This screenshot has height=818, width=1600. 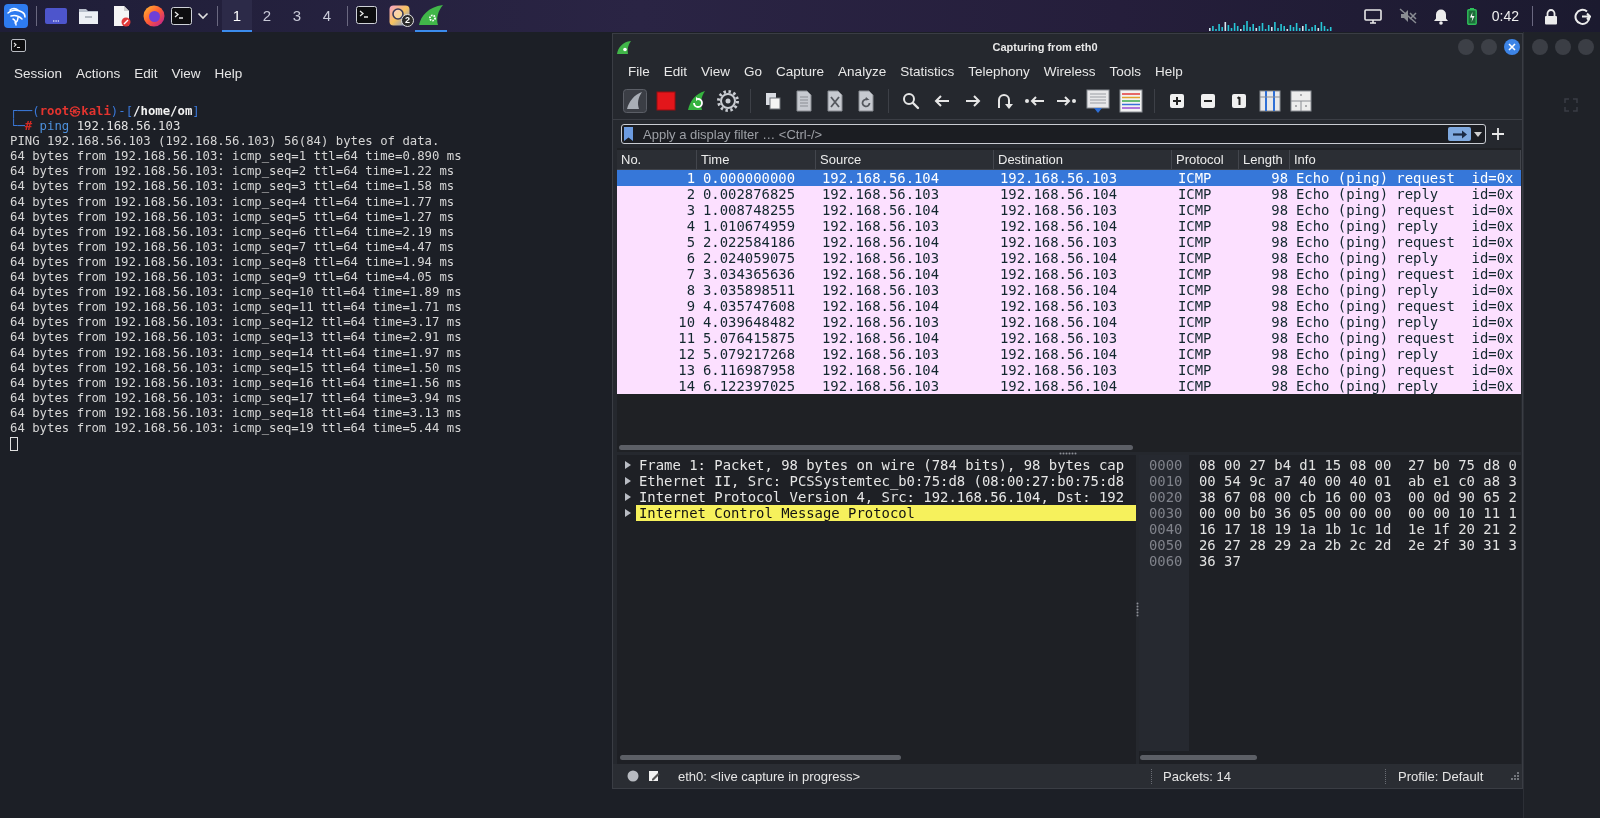 What do you see at coordinates (1069, 210) in the screenshot?
I see `packet-row: 3 1.008748255 192.168.56.104 192.168.56.103 ICMP 98 Echo (ping) request id=0x` at bounding box center [1069, 210].